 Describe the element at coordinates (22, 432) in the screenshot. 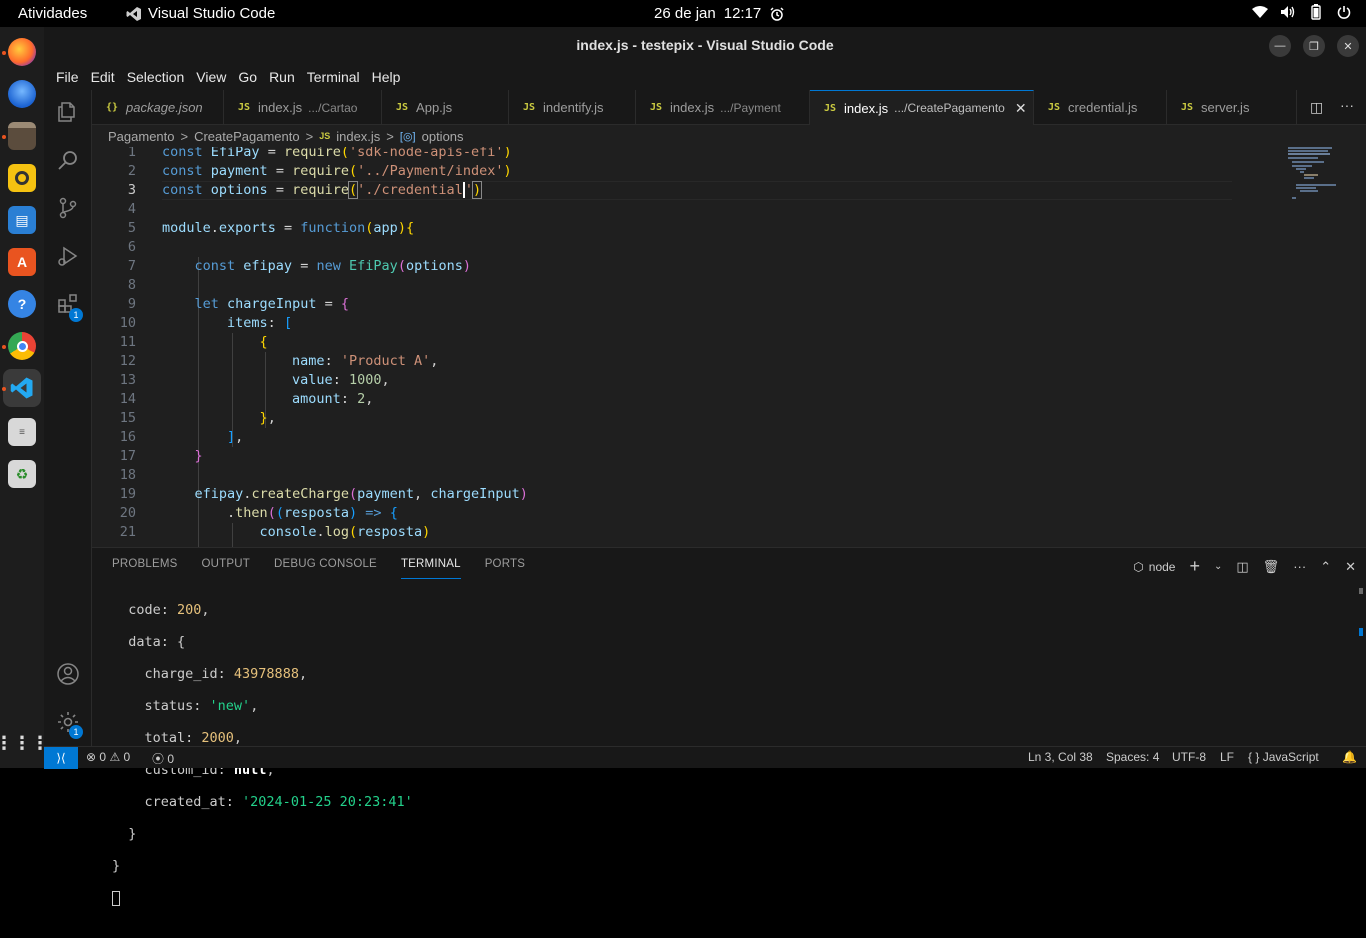

I see `text-editor-icon: ≡` at that location.